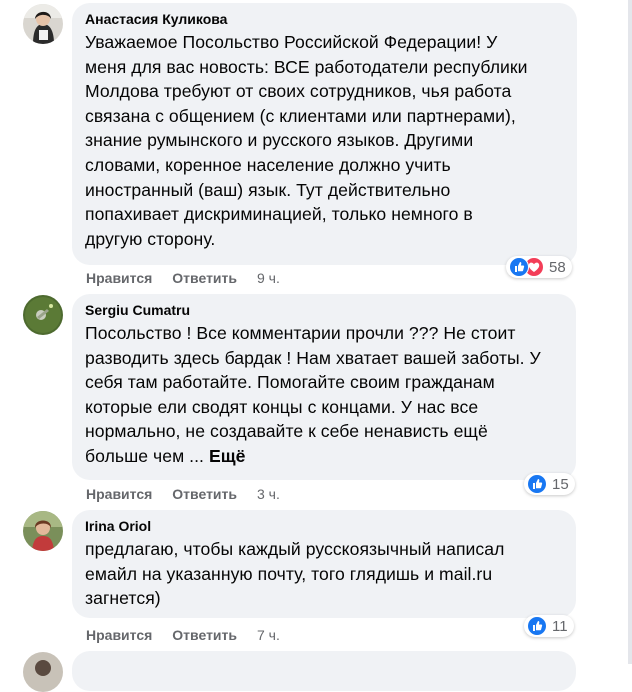 This screenshot has width=632, height=692. I want to click on comment-time: 7 ч., so click(268, 635).